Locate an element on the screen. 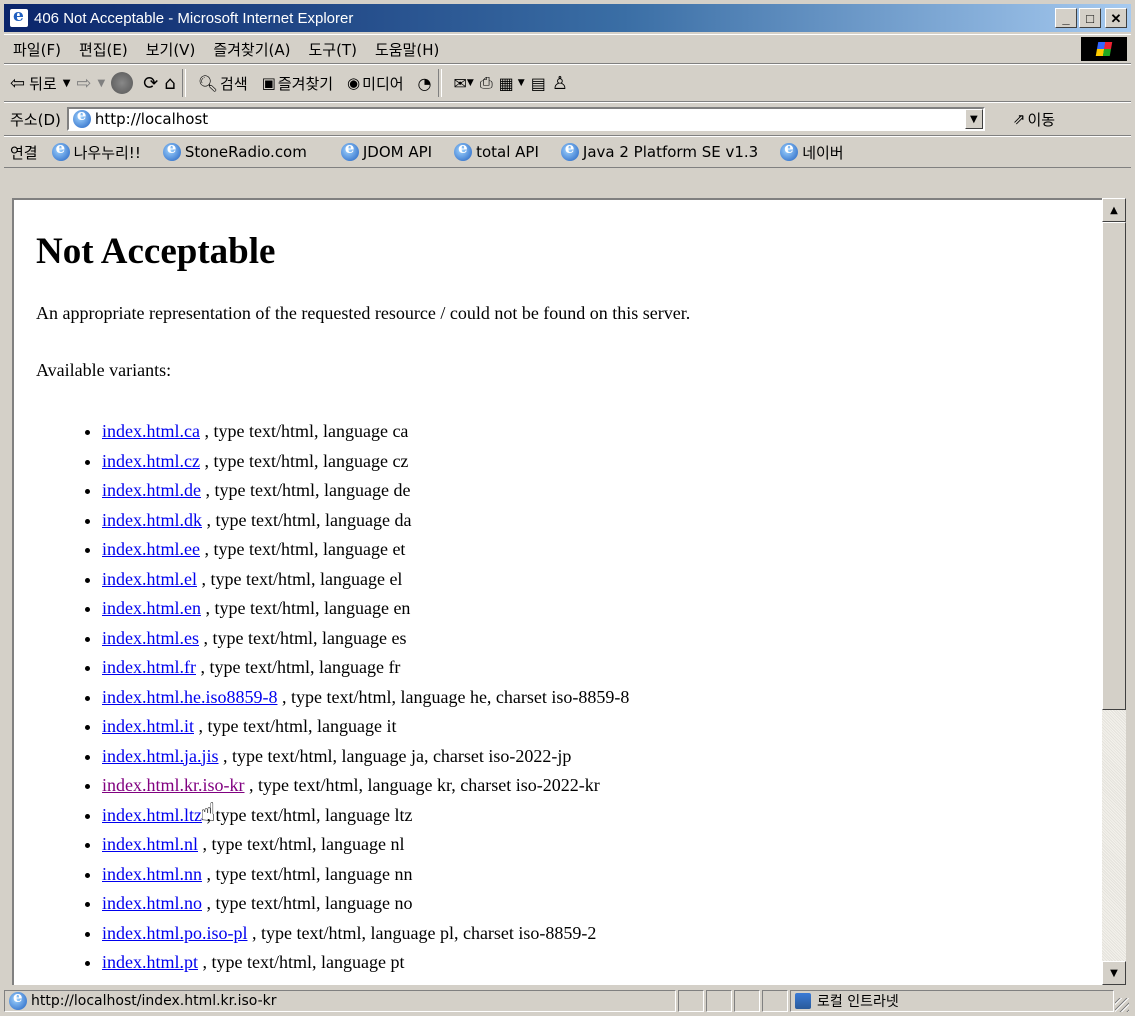 This screenshot has width=1135, height=1016. variant-link: index.html.el is located at coordinates (149, 579).